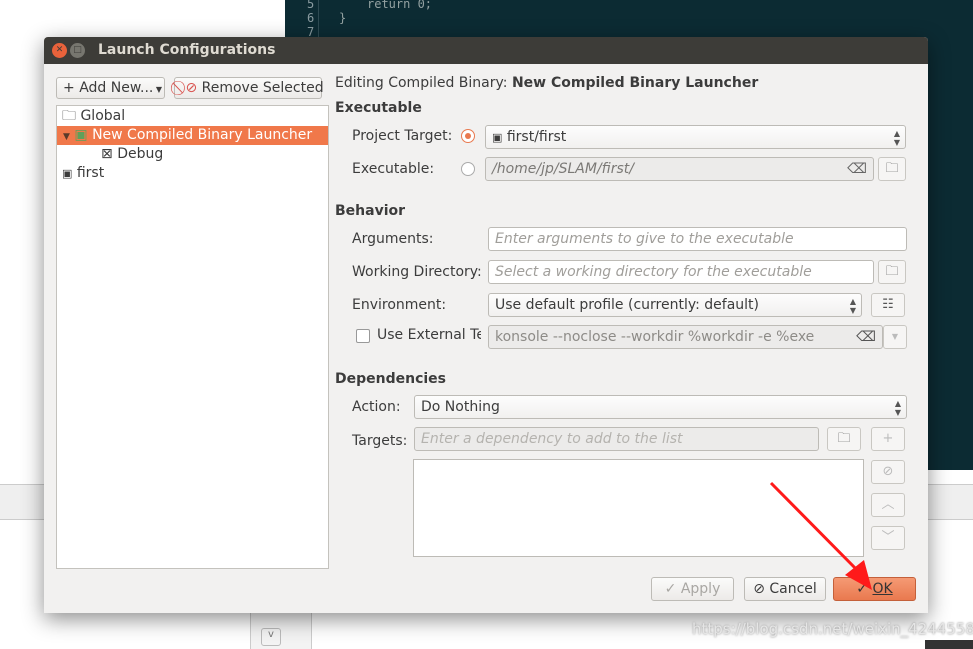  What do you see at coordinates (832, 629) in the screenshot?
I see `watermark: https://blog.csdn.net/weixin_42445581` at bounding box center [832, 629].